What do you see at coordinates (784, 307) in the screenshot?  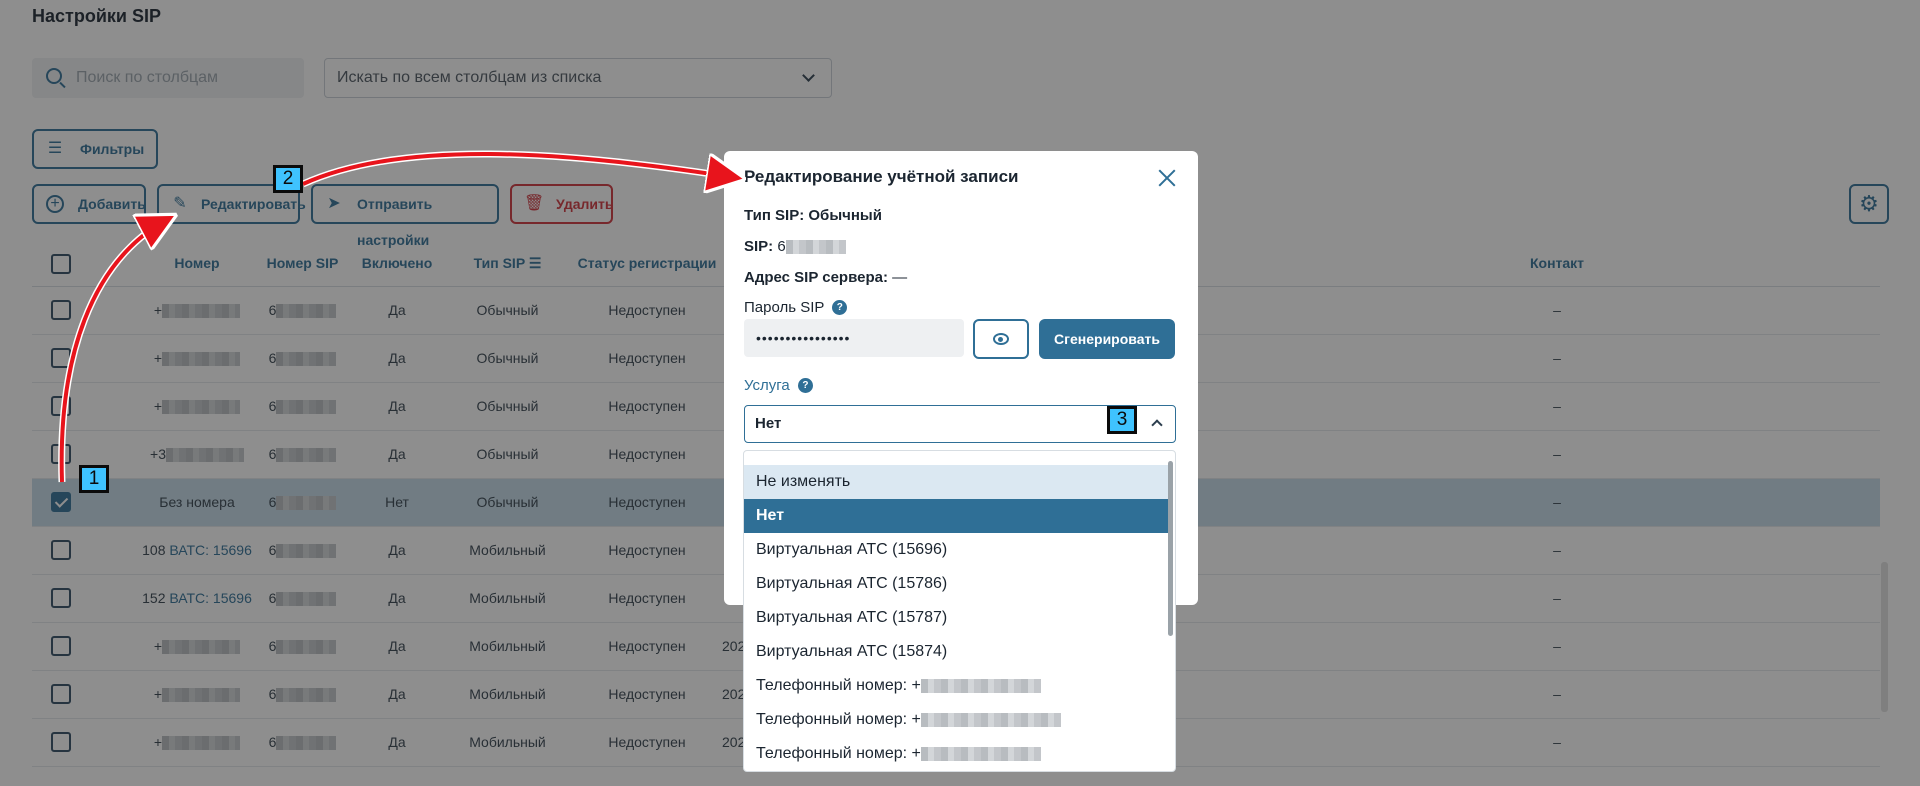 I see `password-label: Пароль SIP` at bounding box center [784, 307].